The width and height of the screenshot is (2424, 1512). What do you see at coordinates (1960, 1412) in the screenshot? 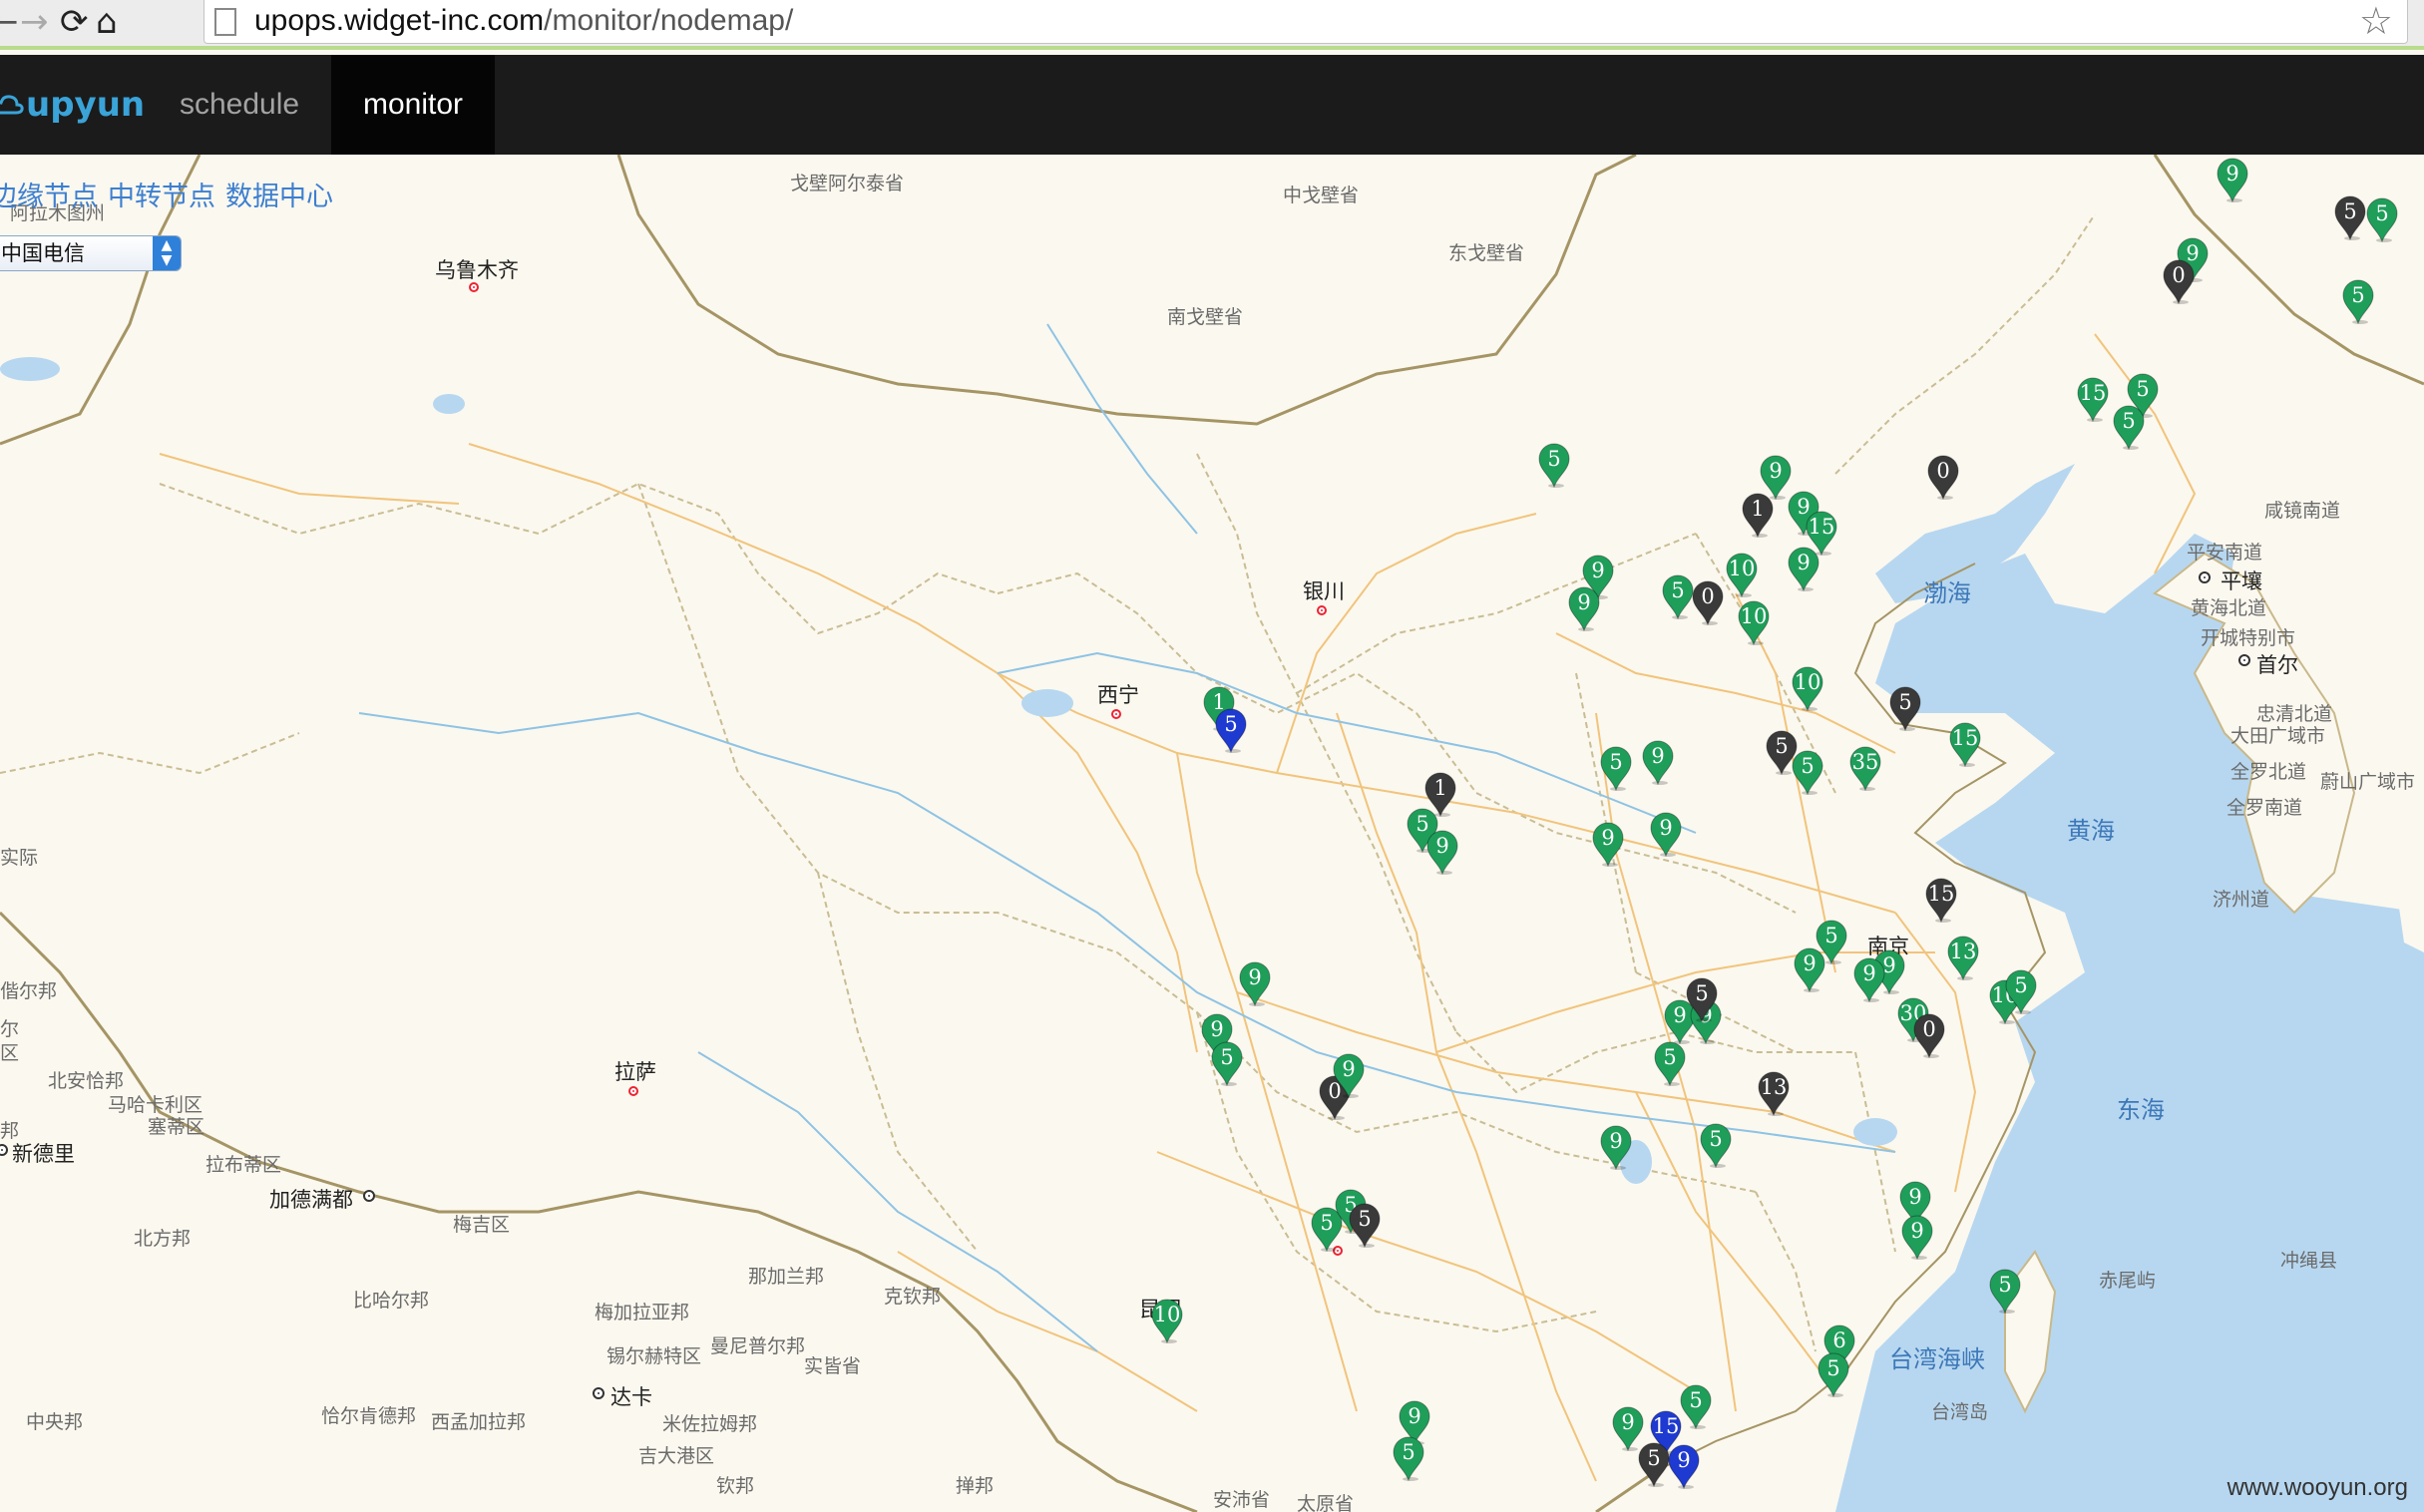
I see `region-label: 台湾岛` at bounding box center [1960, 1412].